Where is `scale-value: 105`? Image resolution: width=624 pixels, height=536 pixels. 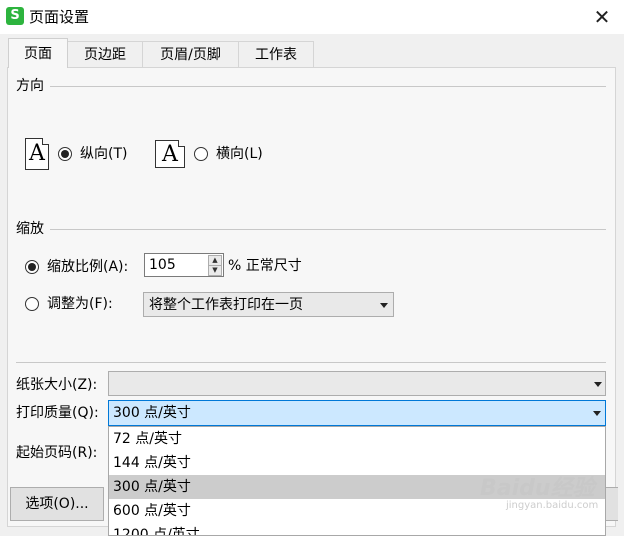
scale-value: 105 is located at coordinates (162, 265).